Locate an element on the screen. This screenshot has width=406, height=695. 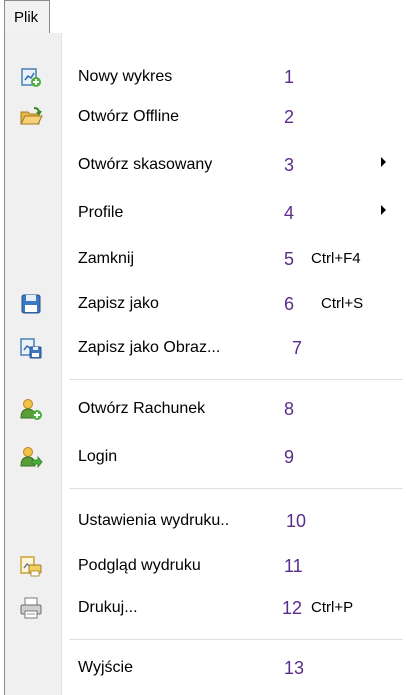
menu-item-number: 5 is located at coordinates (289, 259).